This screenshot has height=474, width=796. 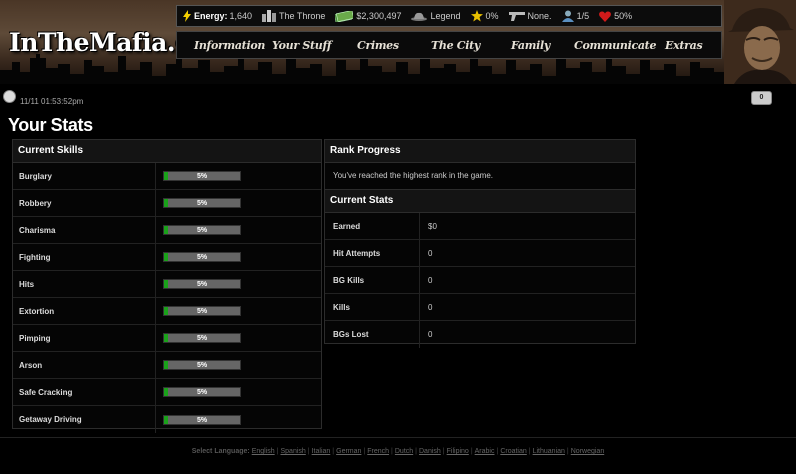 What do you see at coordinates (476, 16) in the screenshot?
I see `sheriff-star-icon` at bounding box center [476, 16].